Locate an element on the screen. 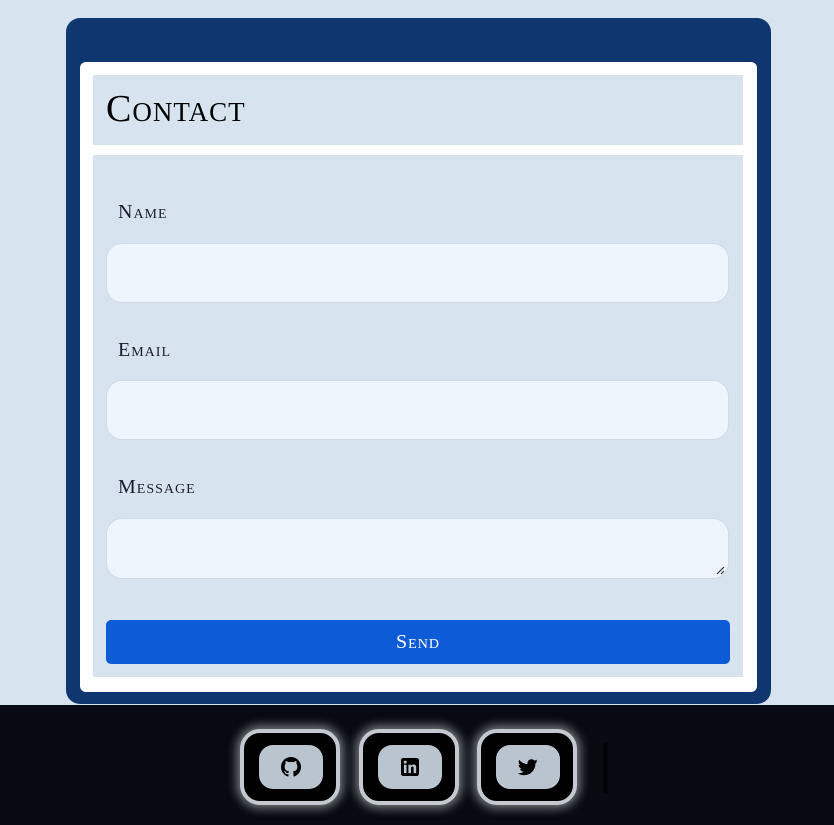 This screenshot has width=834, height=825. message-field is located at coordinates (417, 548).